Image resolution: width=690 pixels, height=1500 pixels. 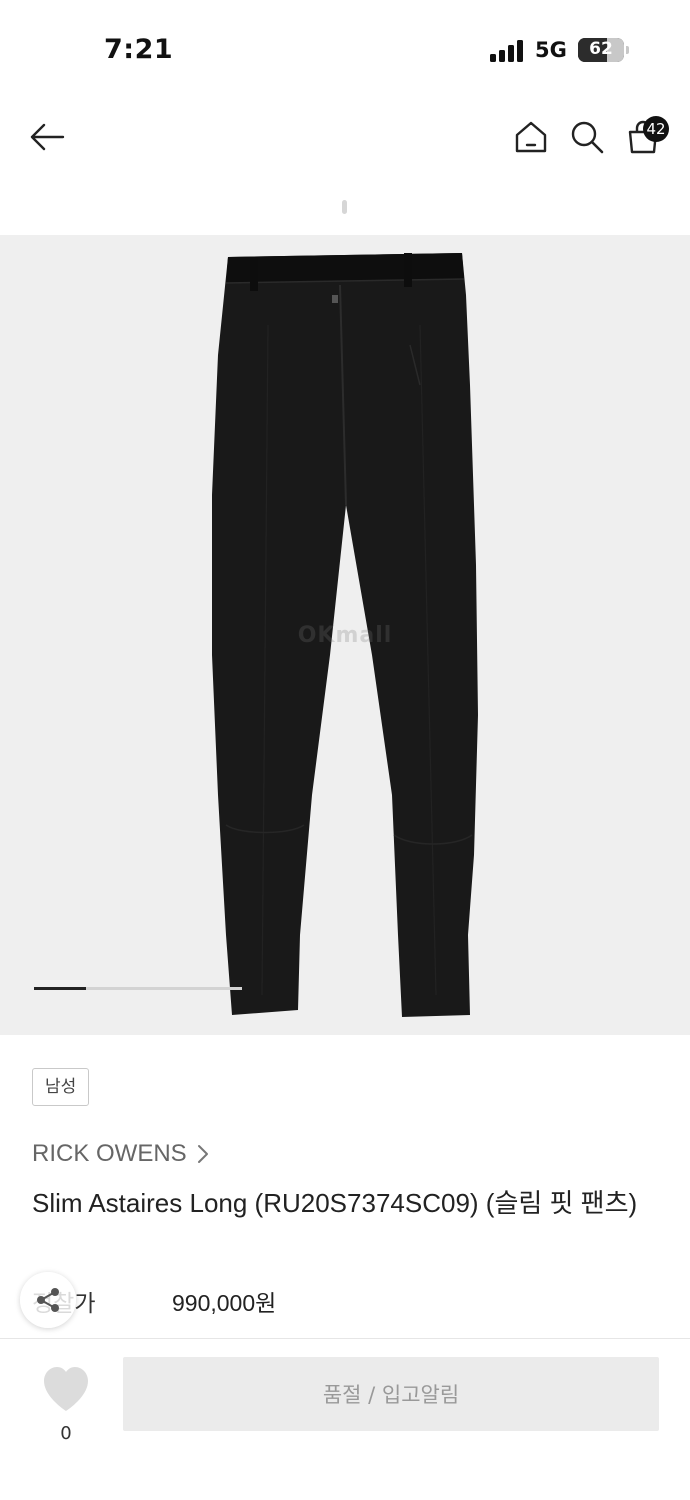 I want to click on wishlist-count: 0, so click(x=66, y=1433).